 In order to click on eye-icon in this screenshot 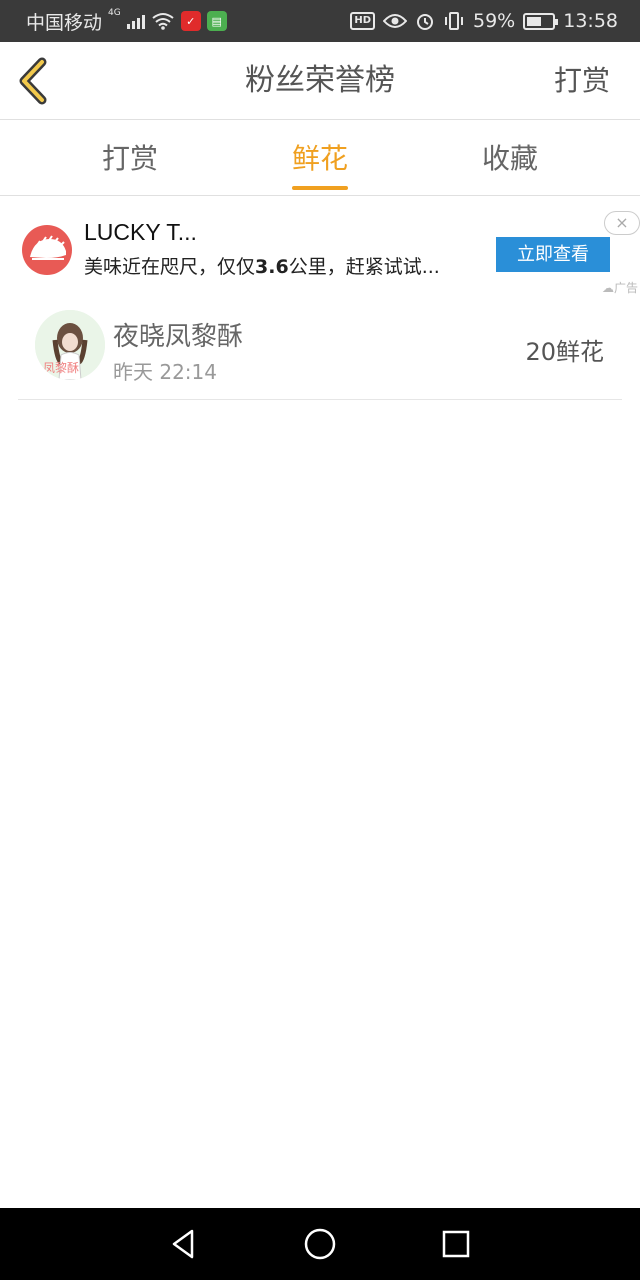, I will do `click(395, 21)`.